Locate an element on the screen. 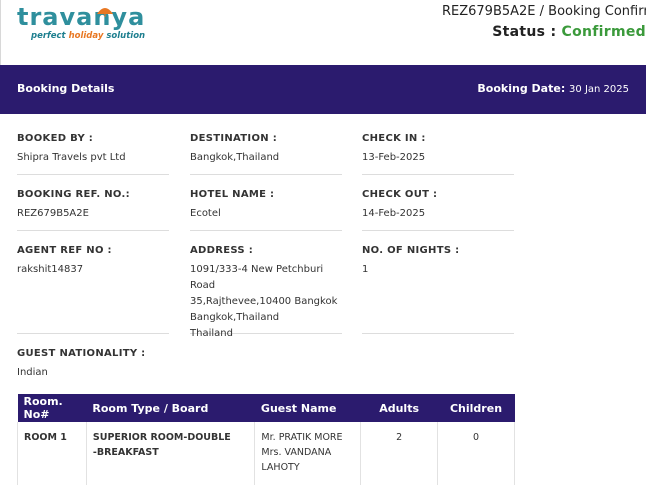 This screenshot has width=646, height=485. field-label: BOOKED BY : is located at coordinates (55, 138).